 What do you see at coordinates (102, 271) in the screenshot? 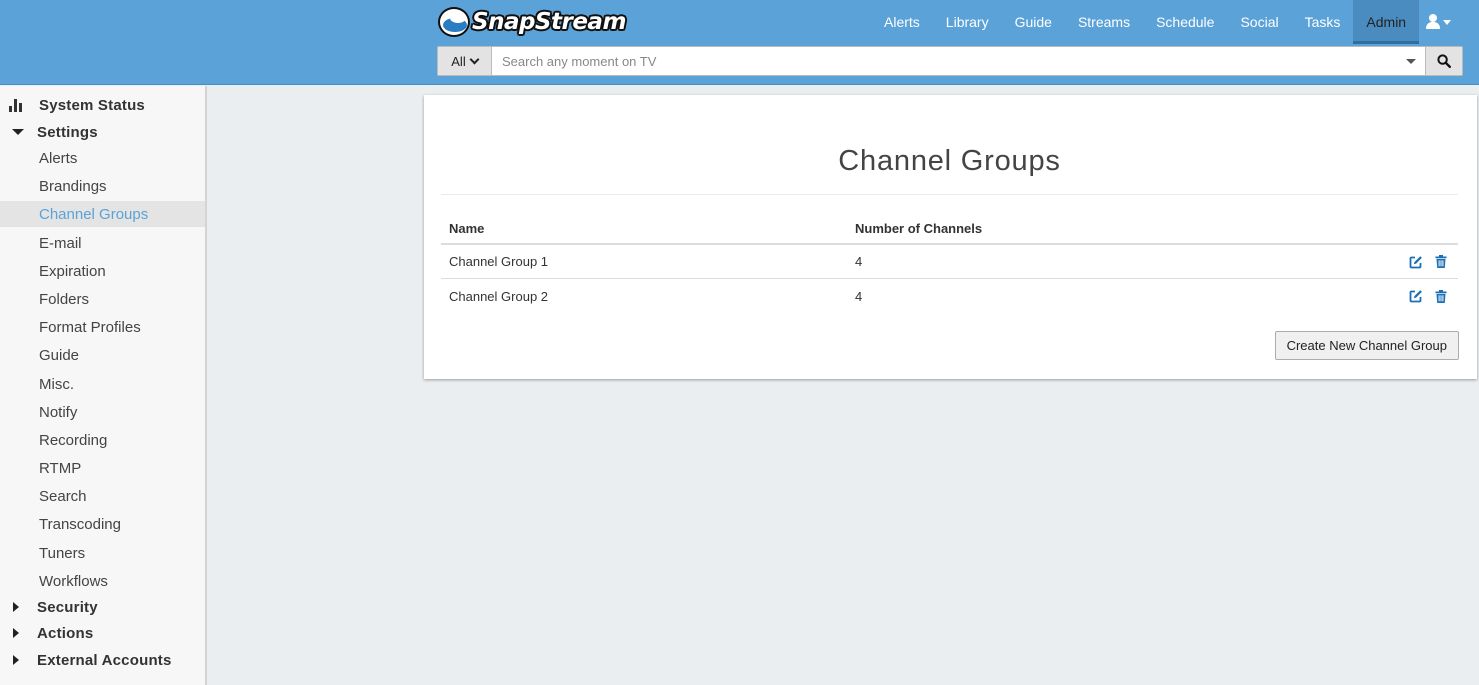
I see `sidebar-item-expiration: Expiration` at bounding box center [102, 271].